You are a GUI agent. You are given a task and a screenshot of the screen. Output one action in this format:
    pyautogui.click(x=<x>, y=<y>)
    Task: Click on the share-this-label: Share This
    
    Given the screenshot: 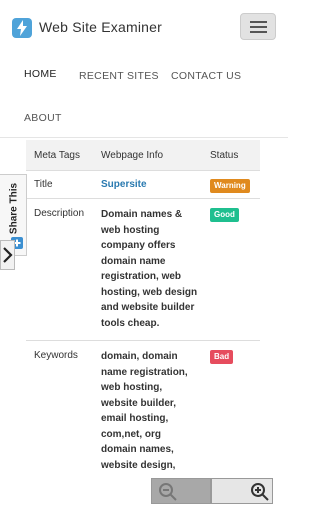 What is the action you would take?
    pyautogui.click(x=14, y=208)
    